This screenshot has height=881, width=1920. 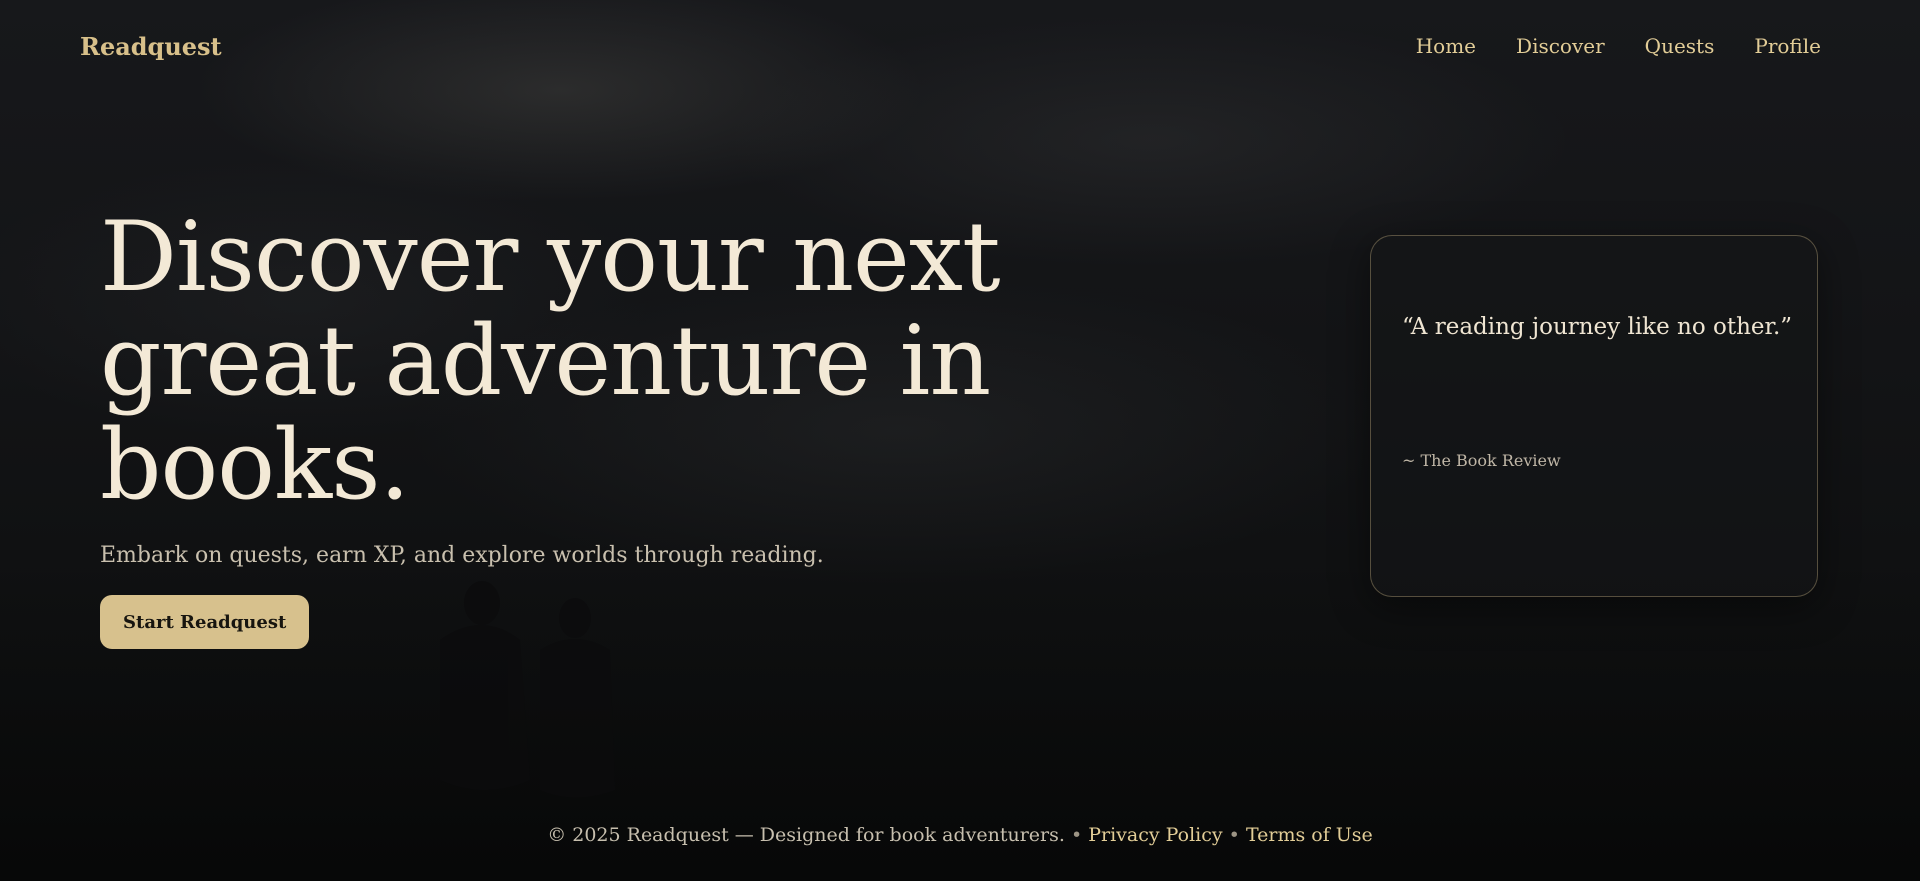 What do you see at coordinates (1680, 46) in the screenshot?
I see `nav-quests: Quests` at bounding box center [1680, 46].